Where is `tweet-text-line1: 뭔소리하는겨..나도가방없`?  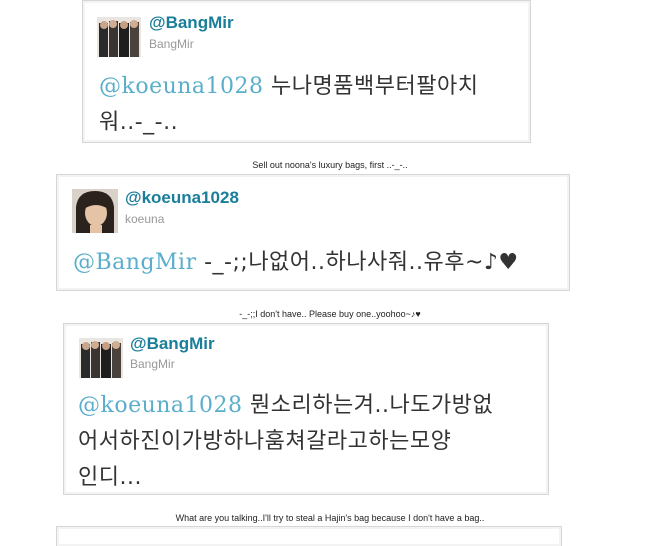 tweet-text-line1: 뭔소리하는겨..나도가방없 is located at coordinates (368, 405).